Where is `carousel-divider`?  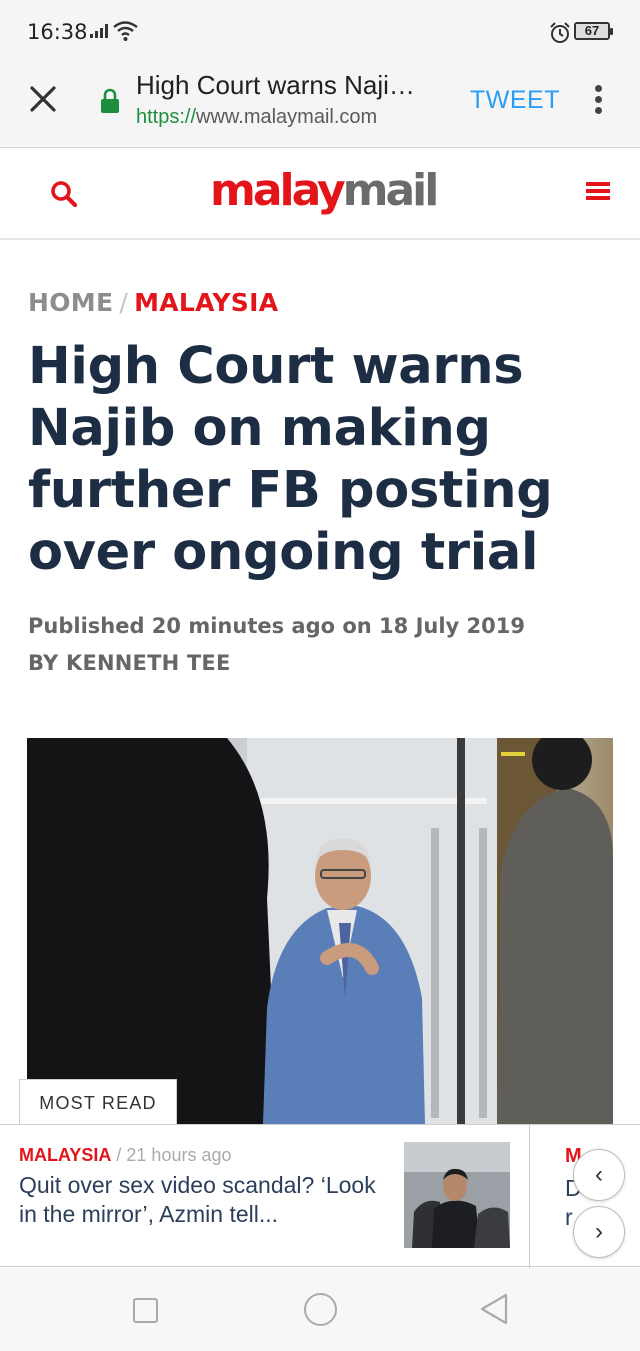 carousel-divider is located at coordinates (529, 1196).